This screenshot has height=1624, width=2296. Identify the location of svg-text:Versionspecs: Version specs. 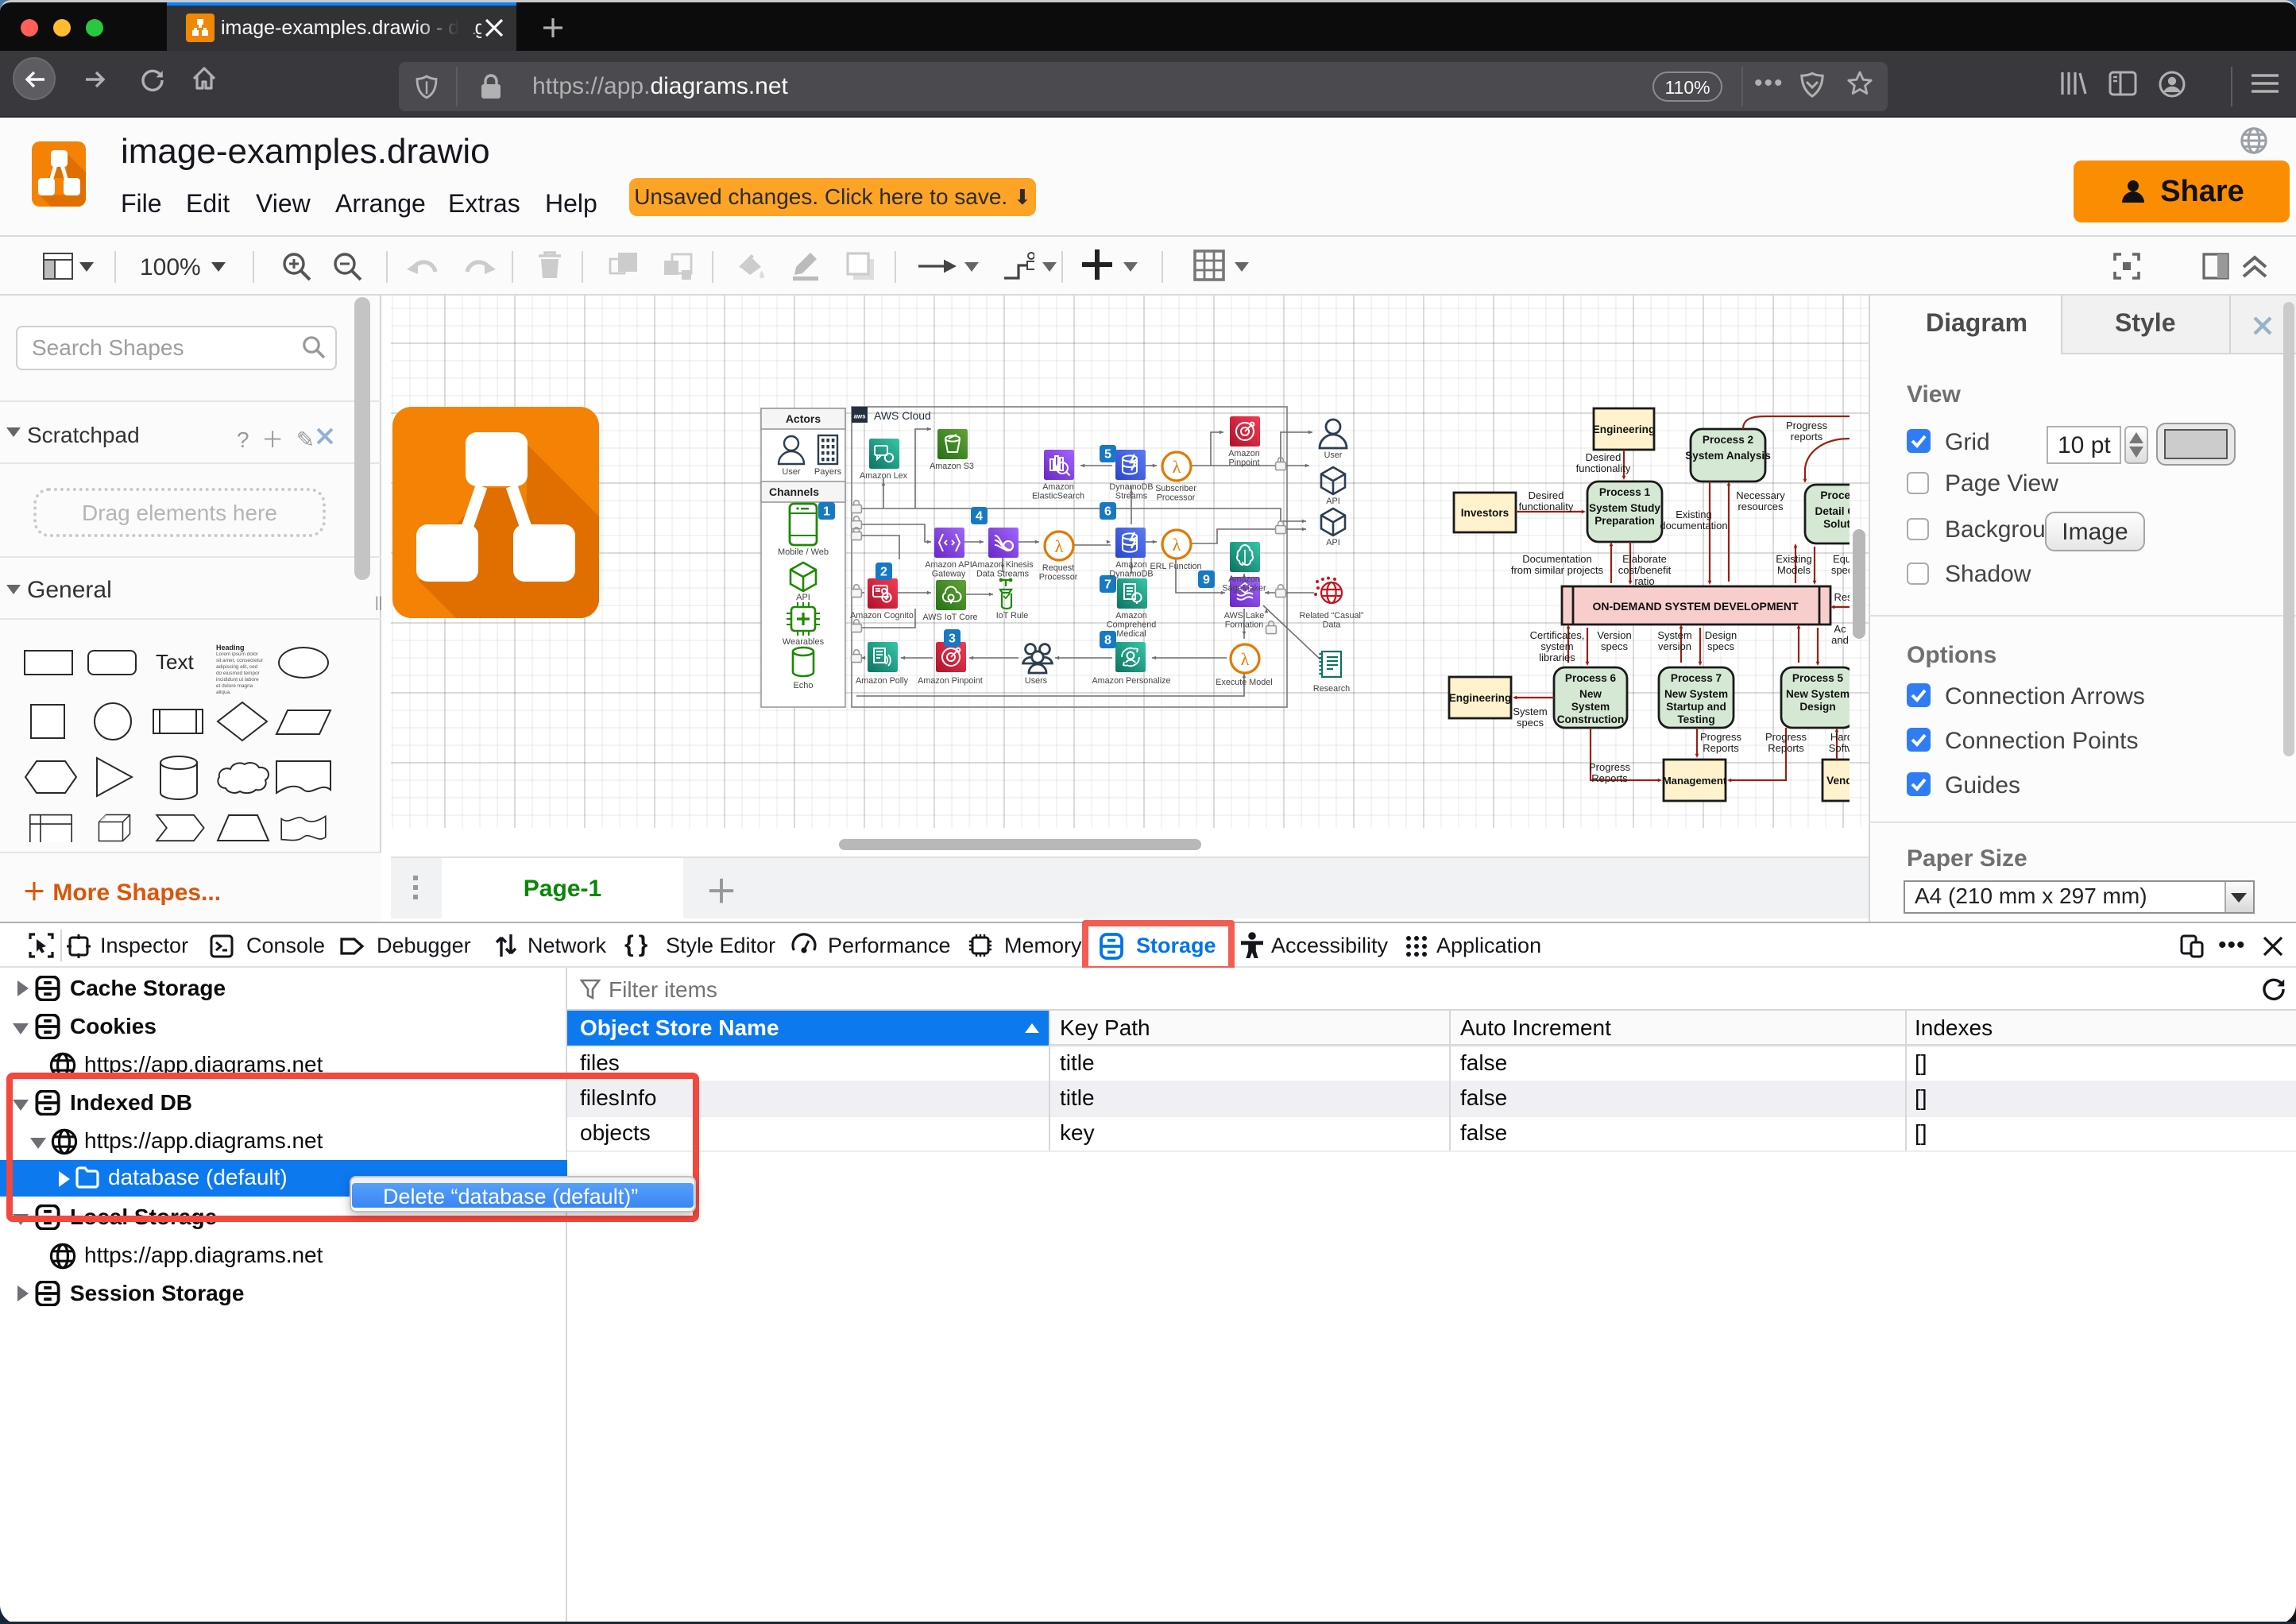
(1614, 640).